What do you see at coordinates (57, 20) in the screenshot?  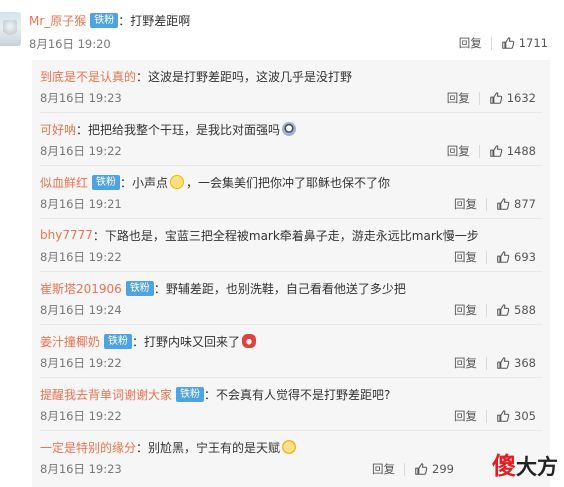 I see `username-link: Mr_原子猴` at bounding box center [57, 20].